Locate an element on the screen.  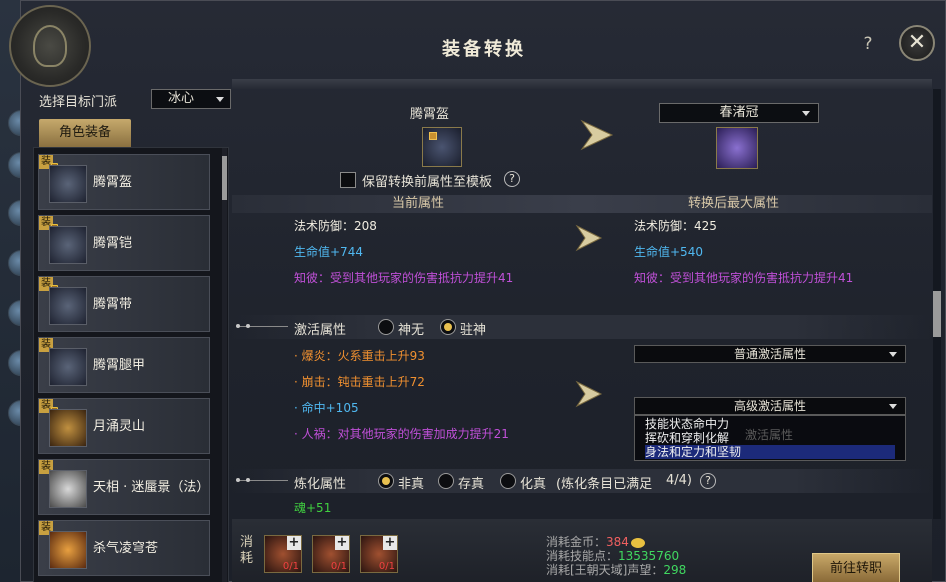
radio-label: 非真 is located at coordinates (411, 484).